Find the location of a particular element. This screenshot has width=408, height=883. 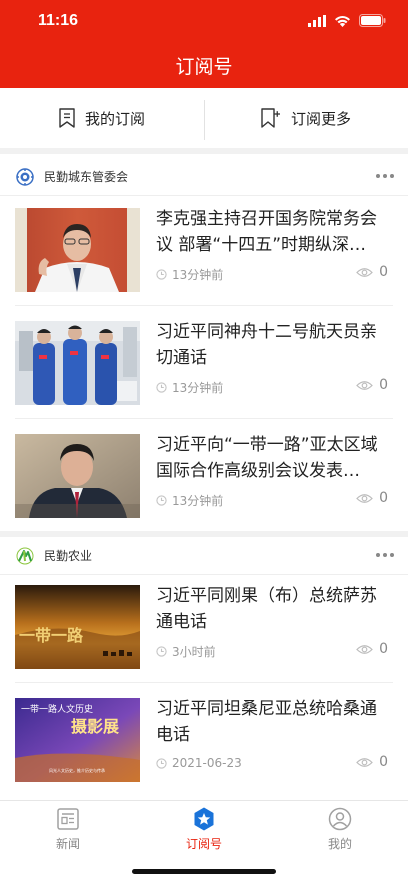

user-icon is located at coordinates (340, 819).